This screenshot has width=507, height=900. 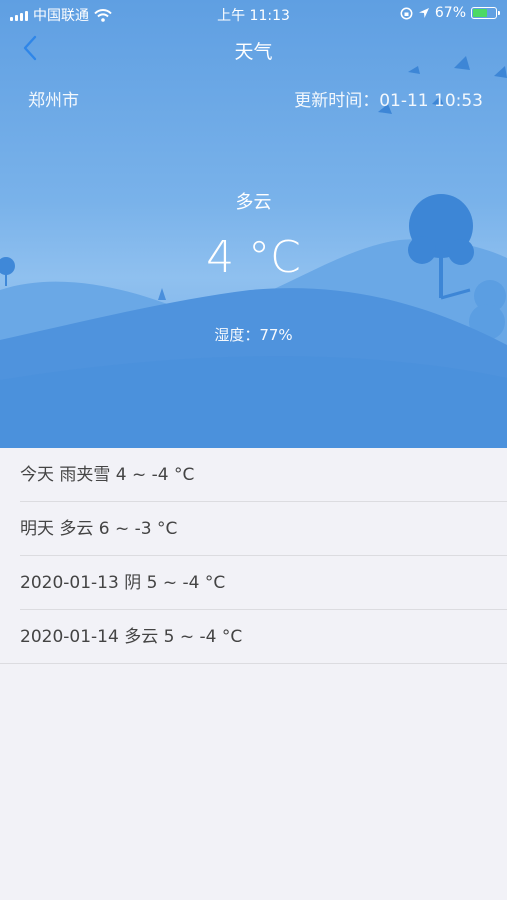 I want to click on battery-percent: 67%, so click(x=450, y=13).